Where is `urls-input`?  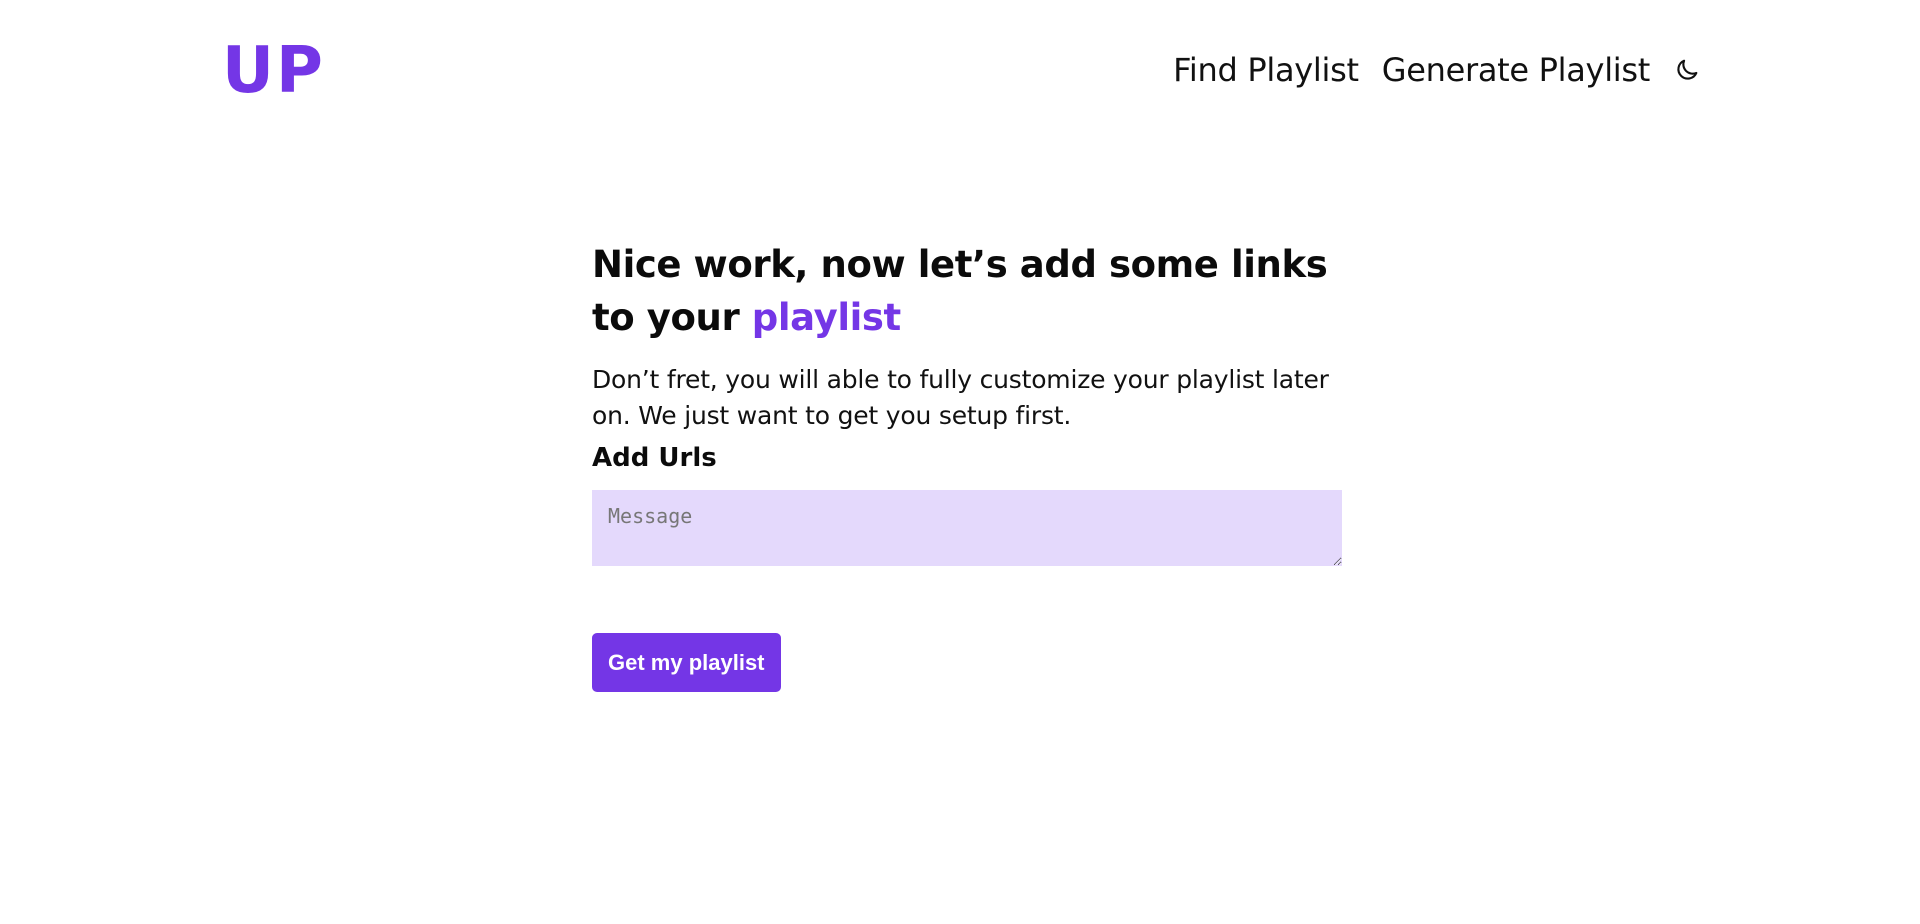 urls-input is located at coordinates (967, 528).